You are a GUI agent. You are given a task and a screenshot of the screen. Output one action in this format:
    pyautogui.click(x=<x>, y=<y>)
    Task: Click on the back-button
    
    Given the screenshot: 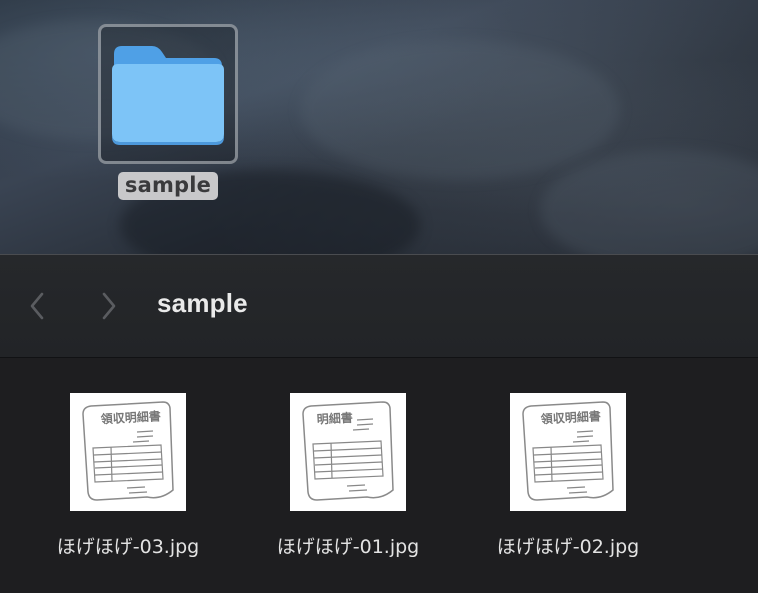 What is the action you would take?
    pyautogui.click(x=37, y=306)
    